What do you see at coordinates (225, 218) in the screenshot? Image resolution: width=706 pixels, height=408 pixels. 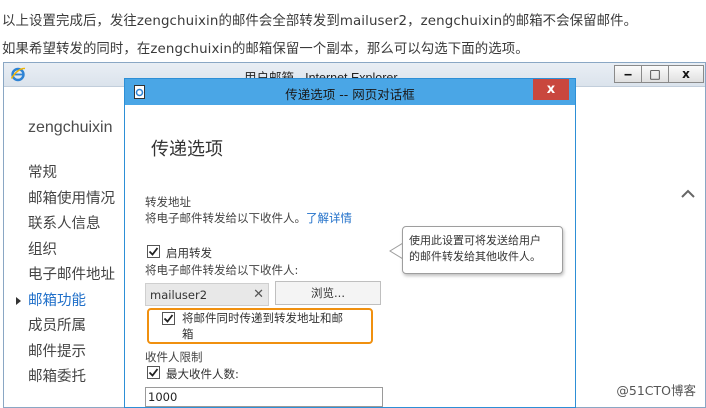 I see `forwarding-help: 将电子邮件转发给以下收件人。` at bounding box center [225, 218].